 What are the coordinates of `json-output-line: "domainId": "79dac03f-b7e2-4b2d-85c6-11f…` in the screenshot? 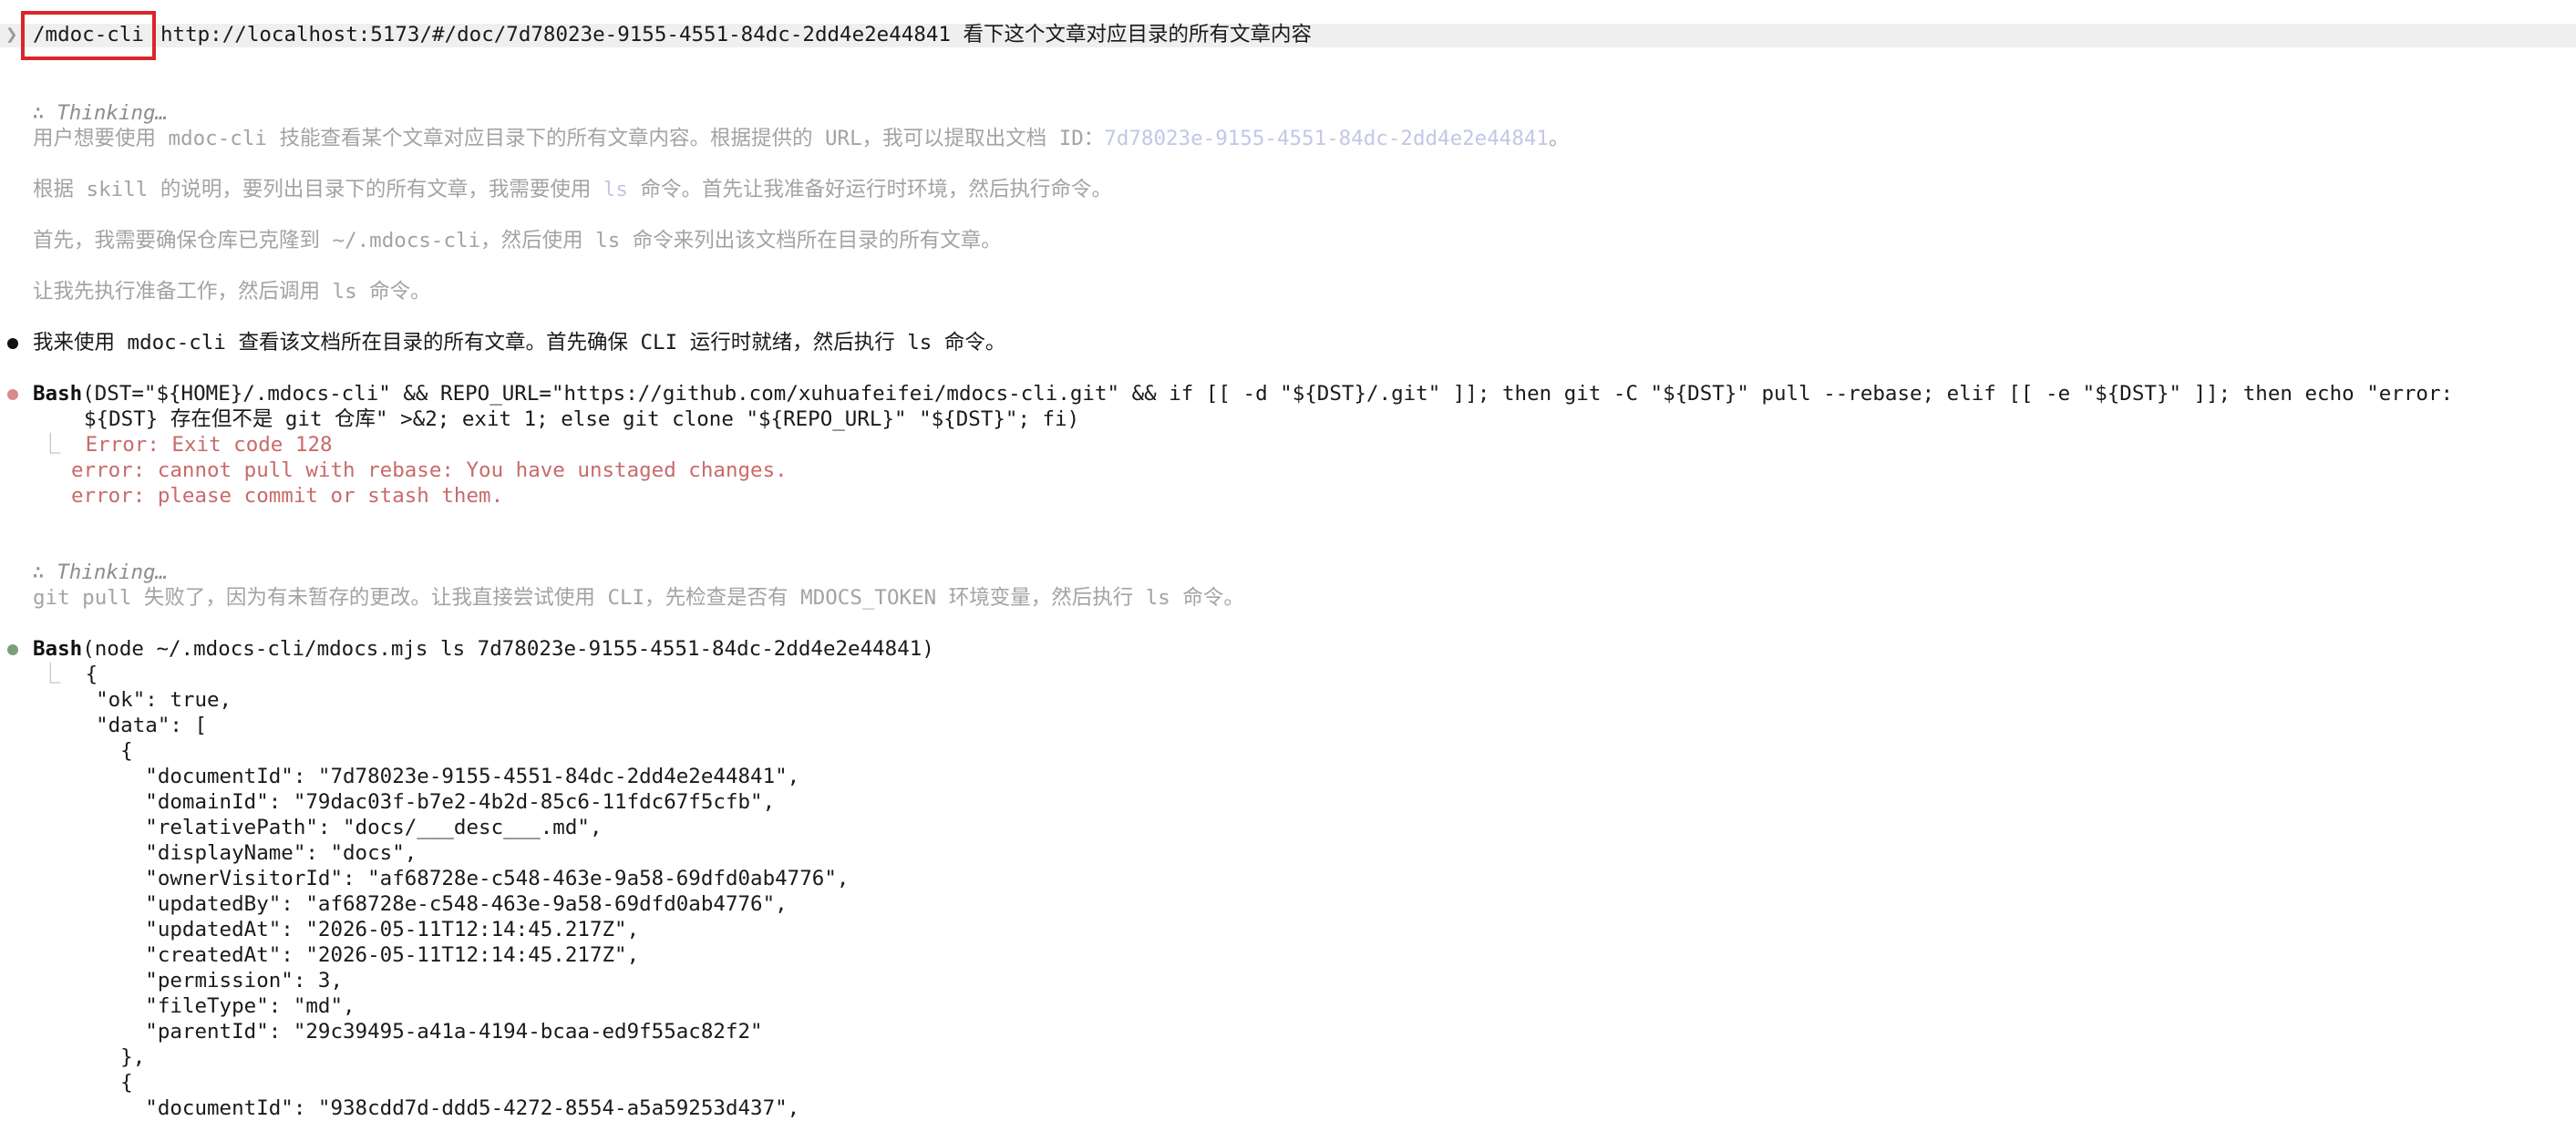 It's located at (423, 802).